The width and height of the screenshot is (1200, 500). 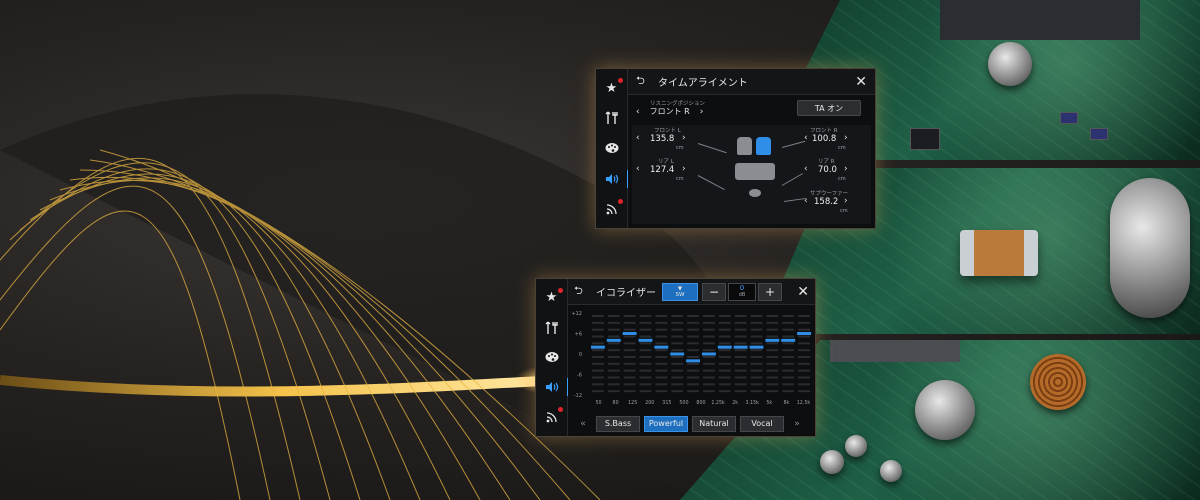 What do you see at coordinates (632, 403) in the screenshot?
I see `band-label: 125` at bounding box center [632, 403].